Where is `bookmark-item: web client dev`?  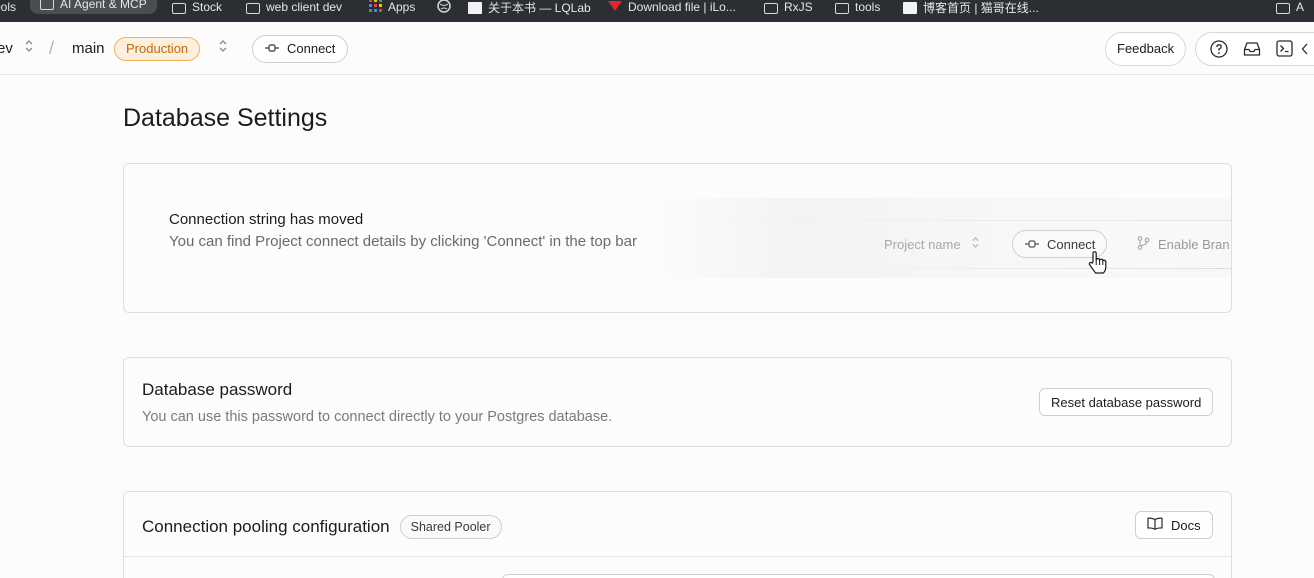
bookmark-item: web client dev is located at coordinates (294, 11).